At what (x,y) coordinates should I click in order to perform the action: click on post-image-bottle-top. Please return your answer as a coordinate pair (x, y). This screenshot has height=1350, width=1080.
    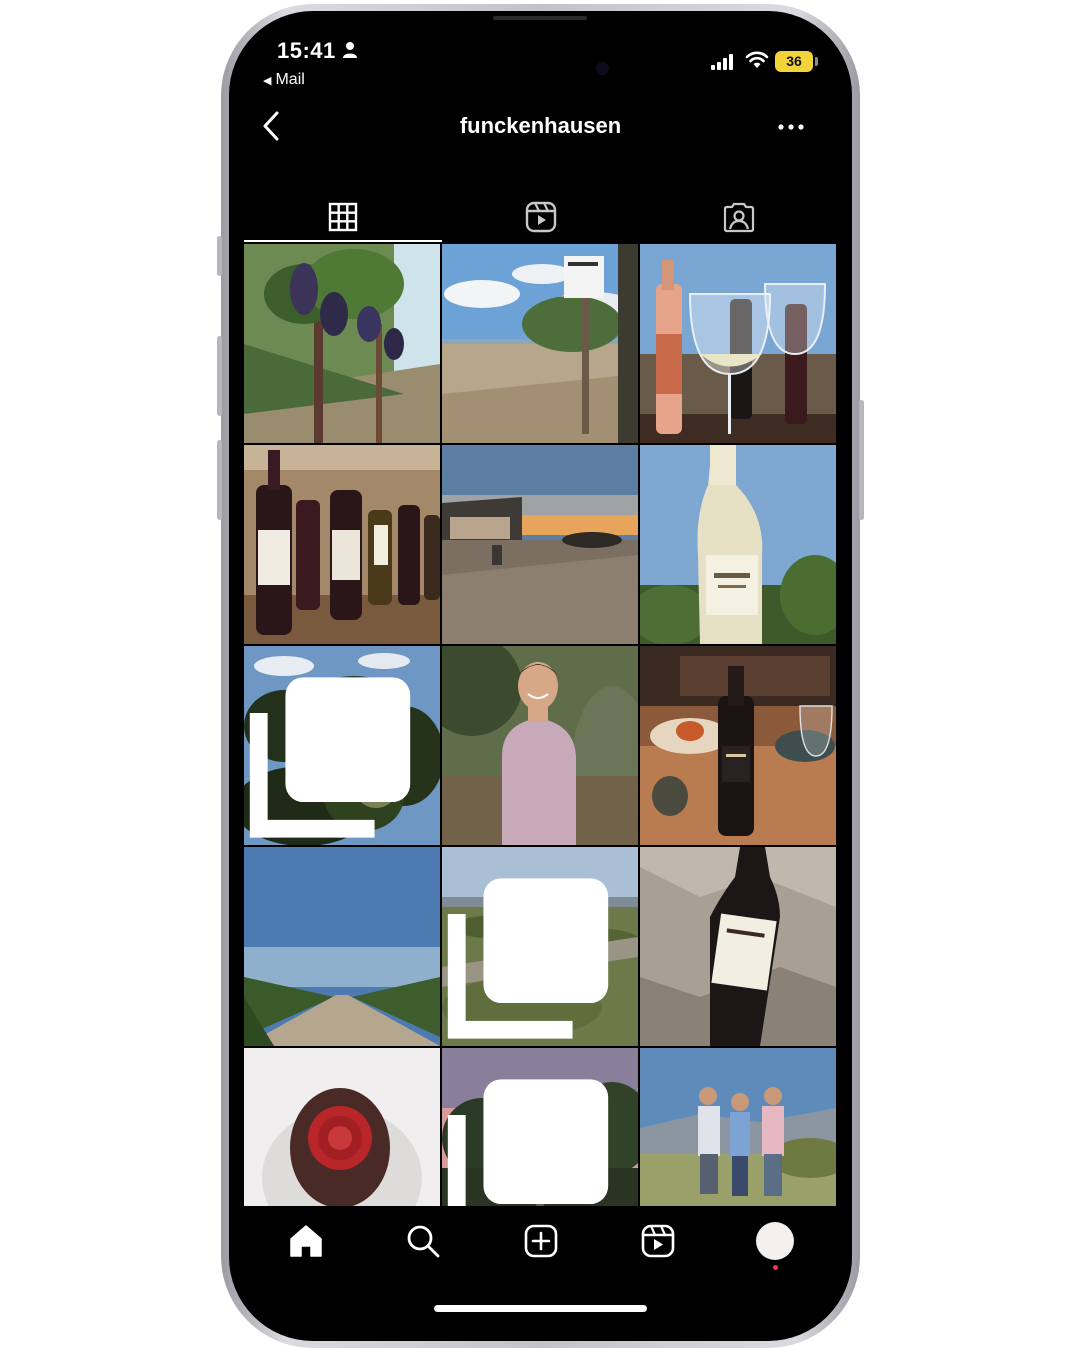
    Looking at the image, I should click on (342, 1127).